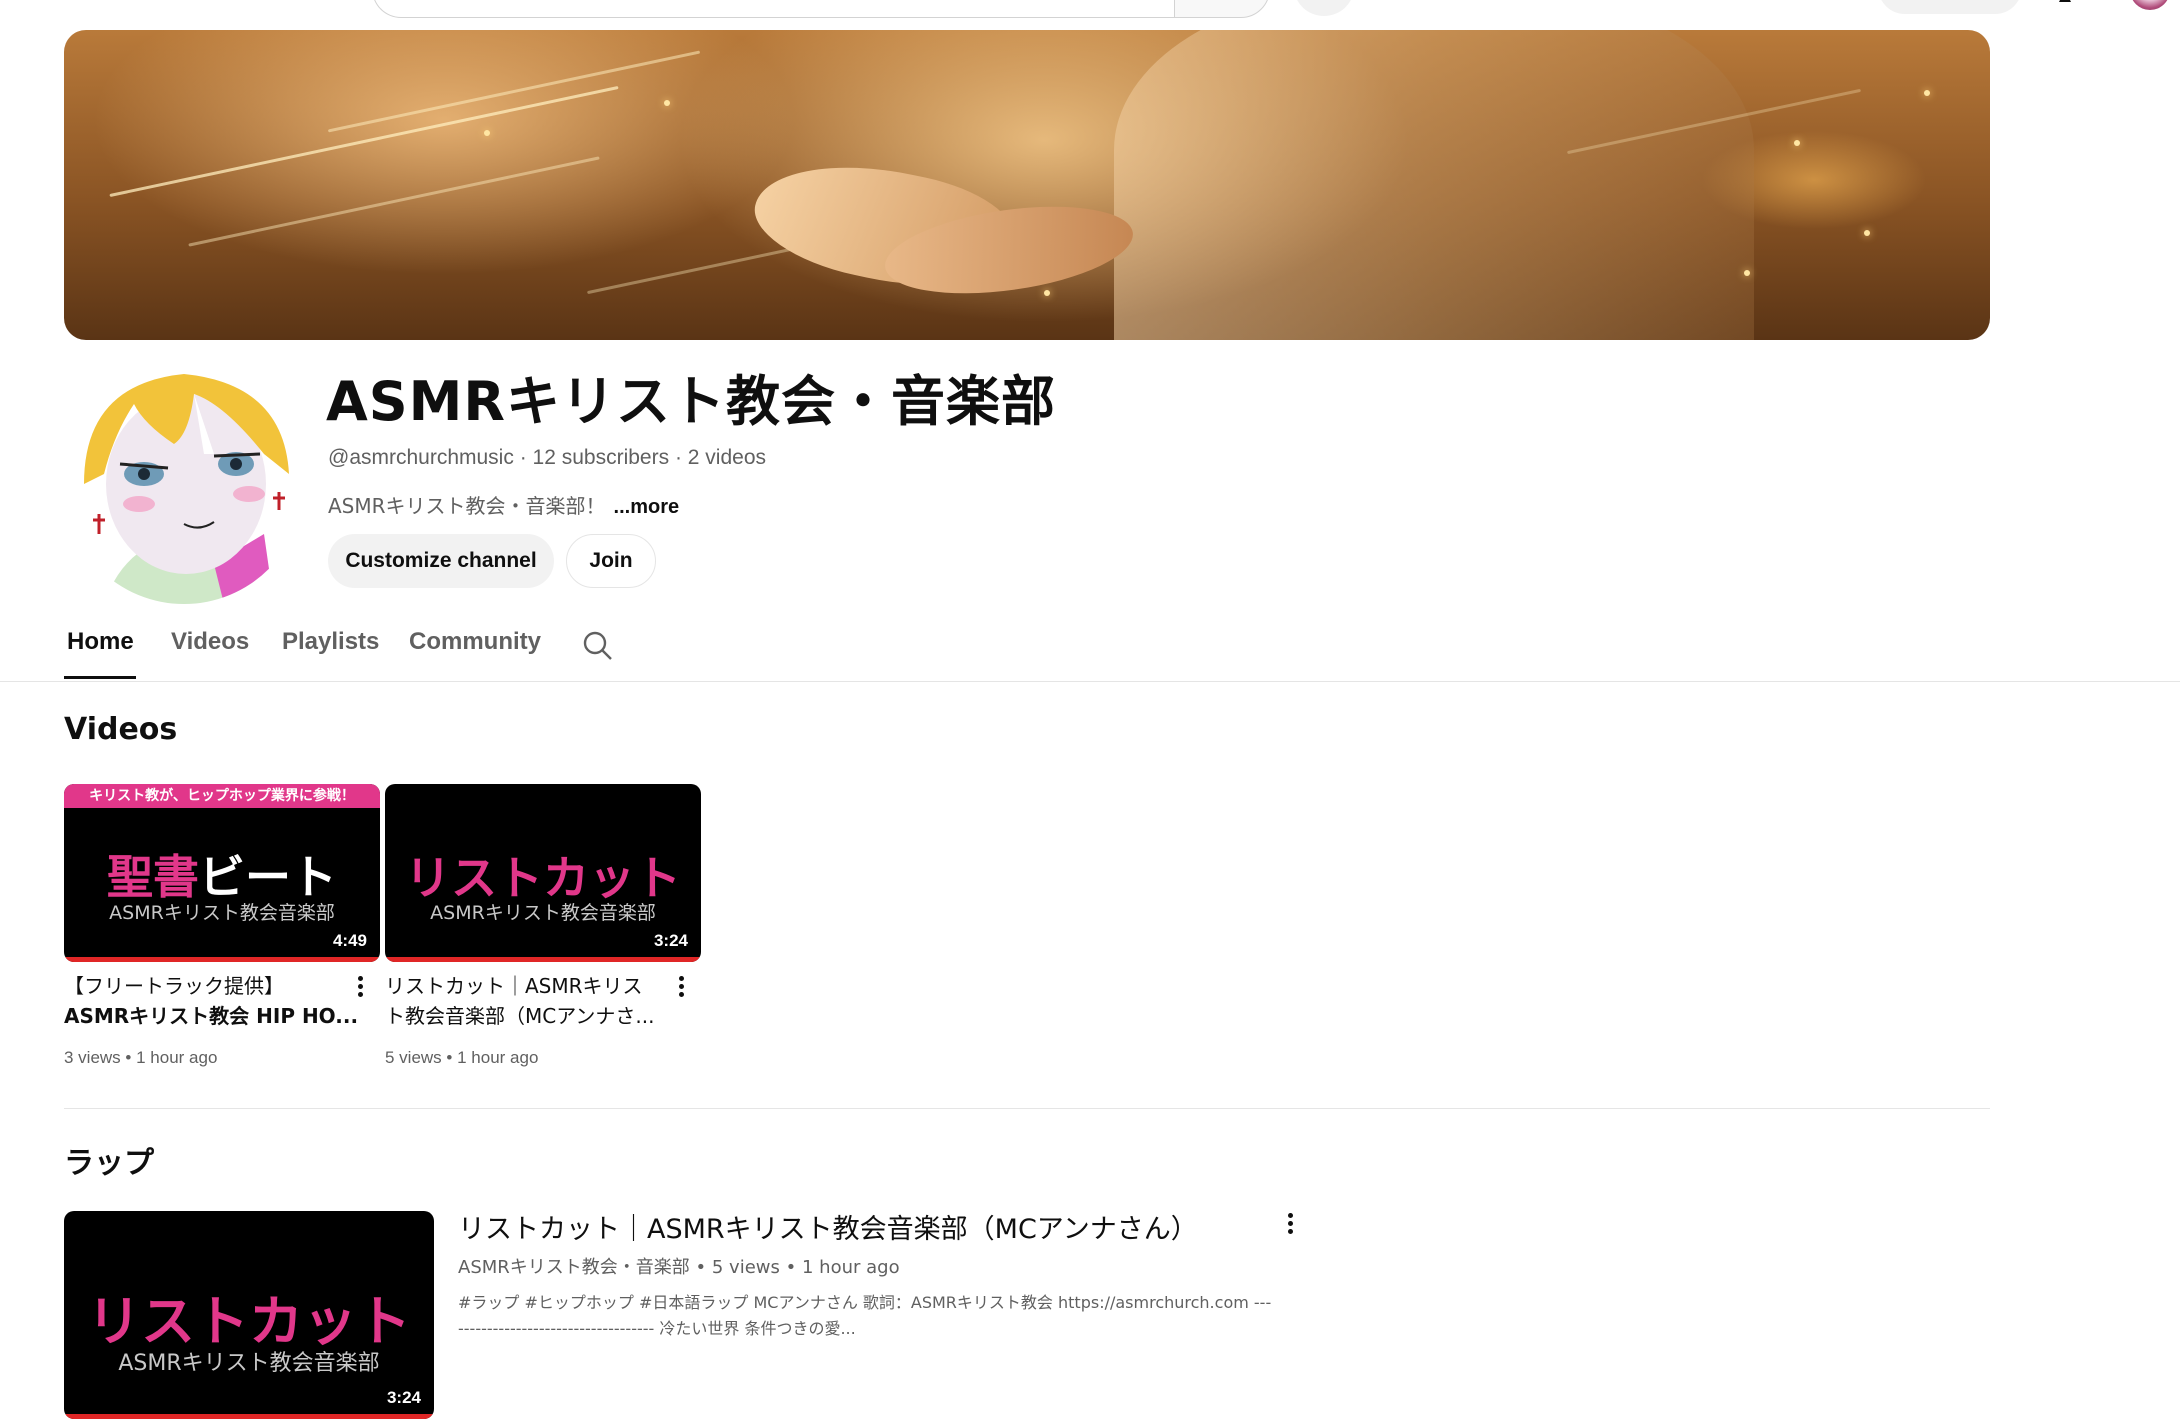 Image resolution: width=2180 pixels, height=1420 pixels. I want to click on channel-name: ASMRキリスト教会・音楽部, so click(691, 401).